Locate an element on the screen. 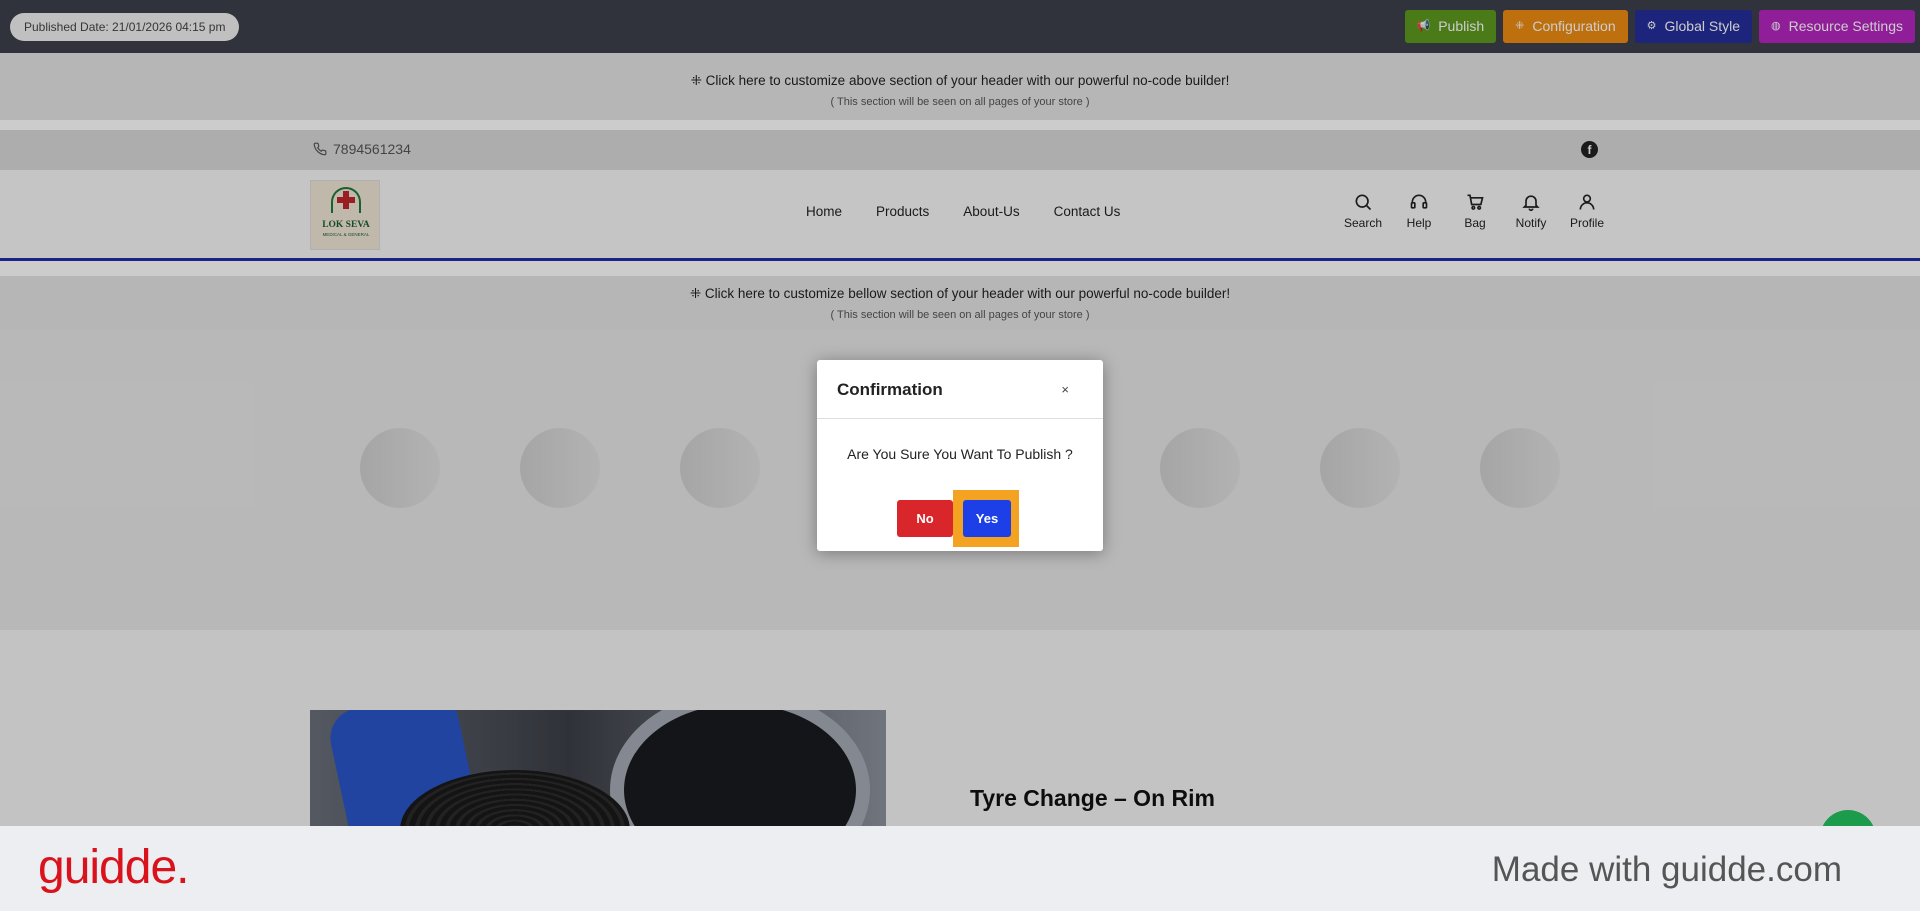 This screenshot has height=911, width=1920. no-button: No is located at coordinates (925, 518).